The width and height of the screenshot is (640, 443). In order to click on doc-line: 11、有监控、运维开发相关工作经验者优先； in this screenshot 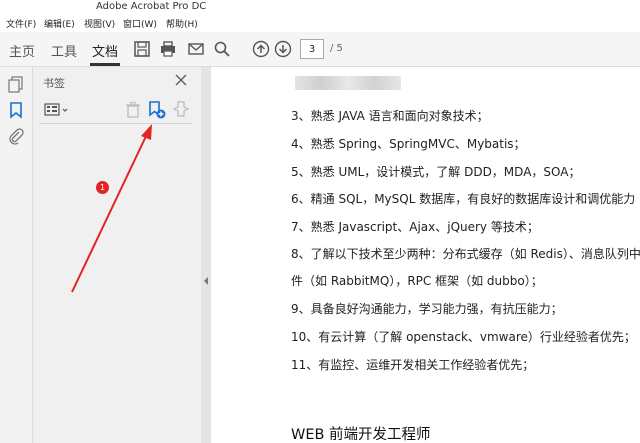, I will do `click(413, 365)`.